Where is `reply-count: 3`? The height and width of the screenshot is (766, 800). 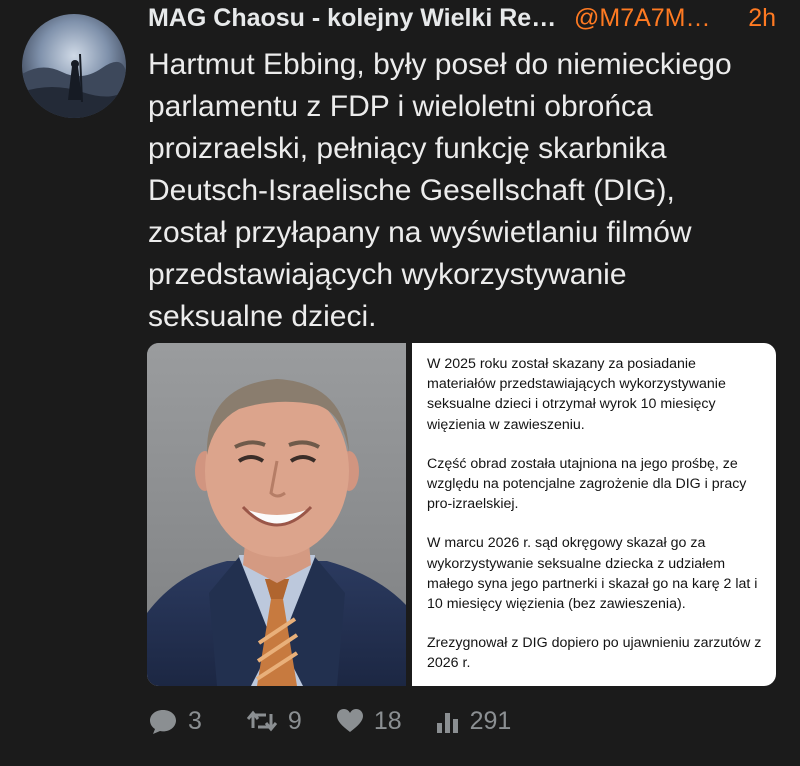
reply-count: 3 is located at coordinates (195, 720).